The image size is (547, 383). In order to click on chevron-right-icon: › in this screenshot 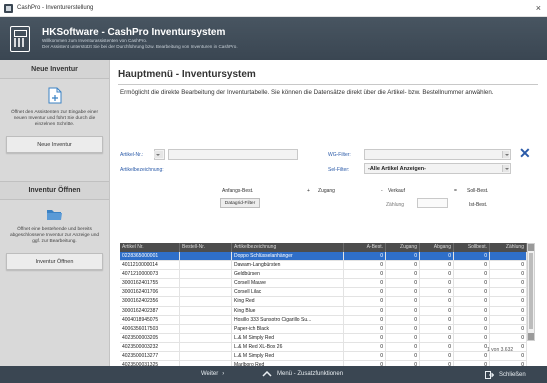, I will do `click(223, 374)`.